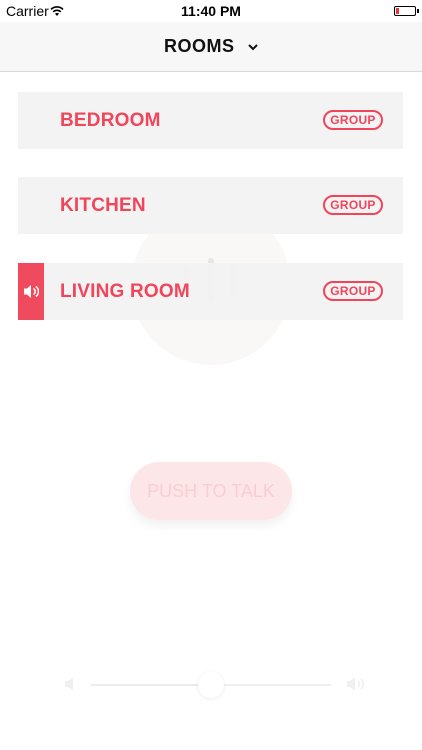  I want to click on push-to-talk-label: PUSH TO TALK, so click(211, 491).